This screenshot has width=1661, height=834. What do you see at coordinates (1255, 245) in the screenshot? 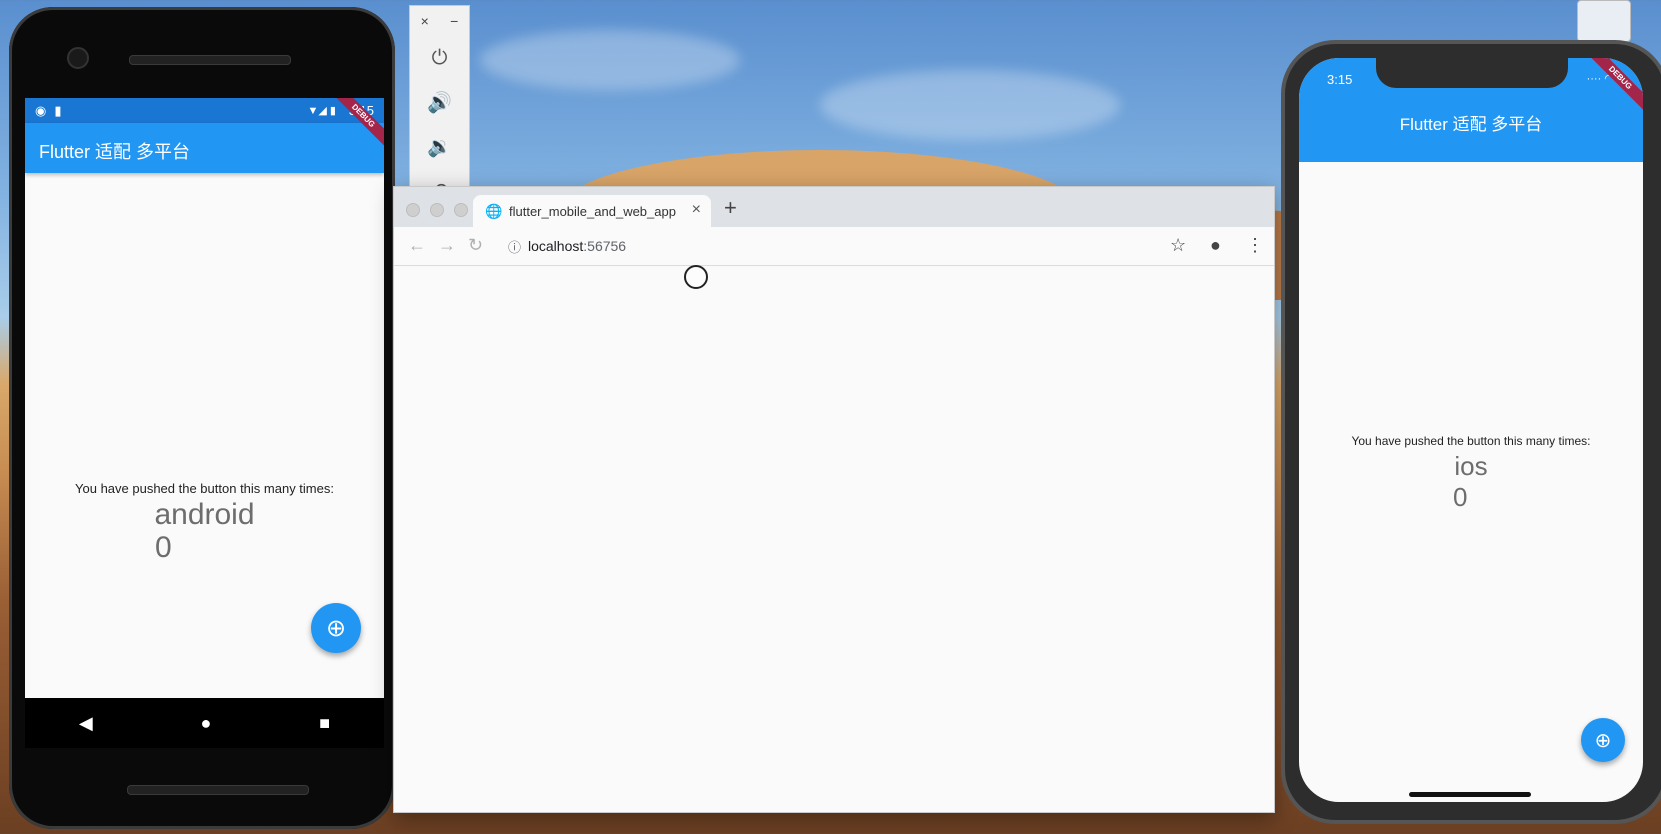
I see `menu-kebab-icon: ⋮` at bounding box center [1255, 245].